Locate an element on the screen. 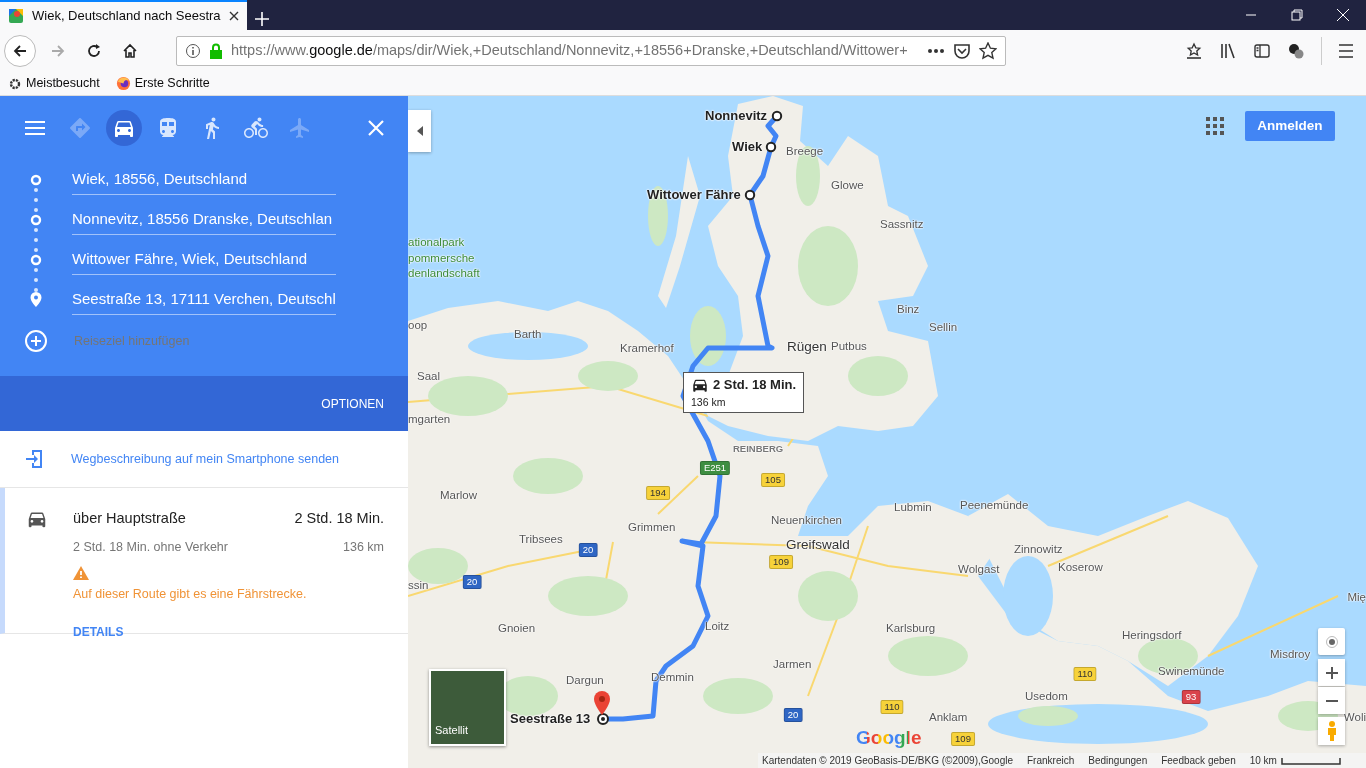 The width and height of the screenshot is (1366, 768). info-icon is located at coordinates (193, 51).